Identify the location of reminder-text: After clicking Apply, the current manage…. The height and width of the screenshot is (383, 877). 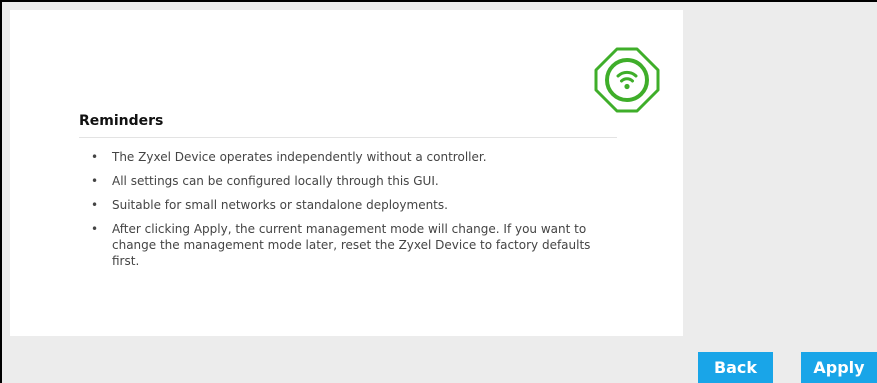
(351, 245).